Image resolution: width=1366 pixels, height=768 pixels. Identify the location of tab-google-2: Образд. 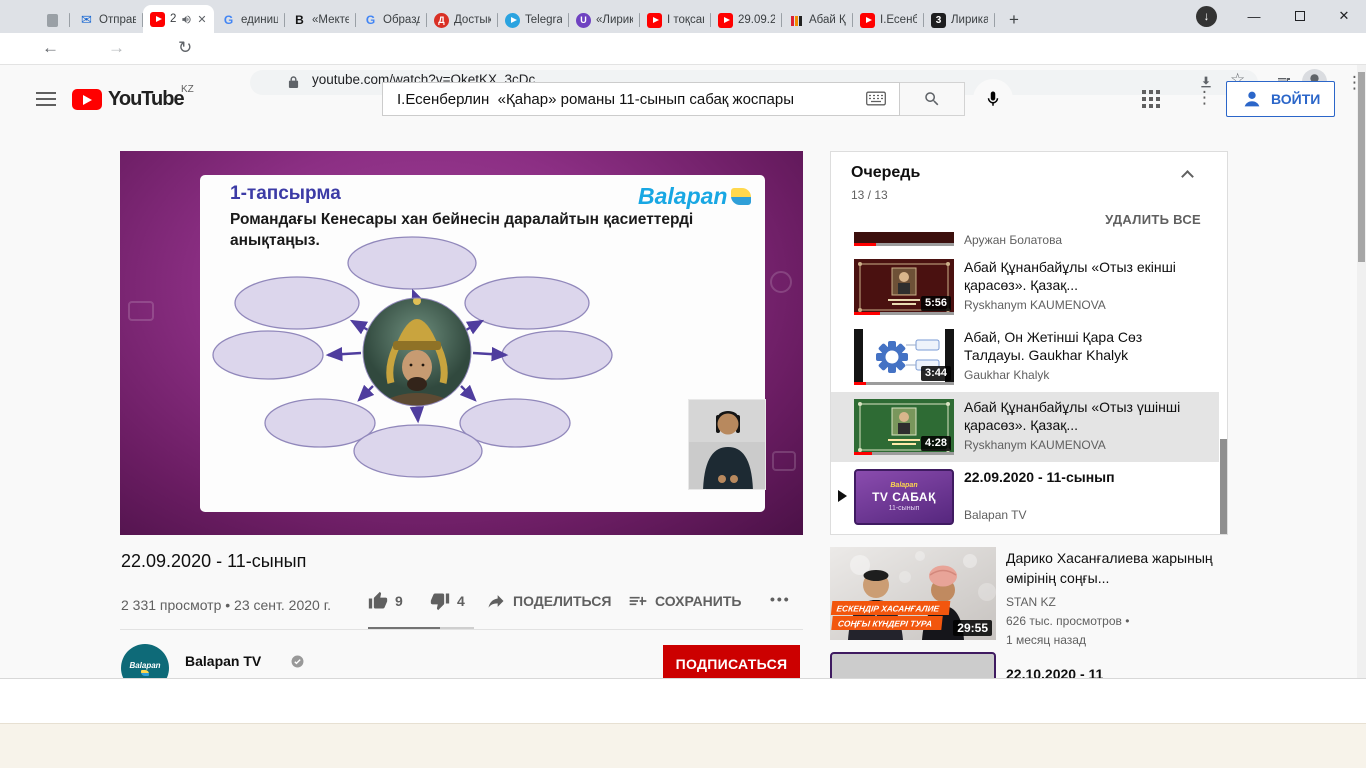
(391, 20).